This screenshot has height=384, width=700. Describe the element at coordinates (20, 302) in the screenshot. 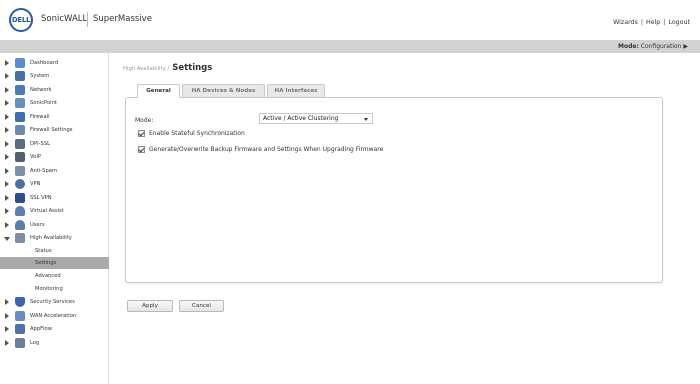

I see `shield-icon` at that location.